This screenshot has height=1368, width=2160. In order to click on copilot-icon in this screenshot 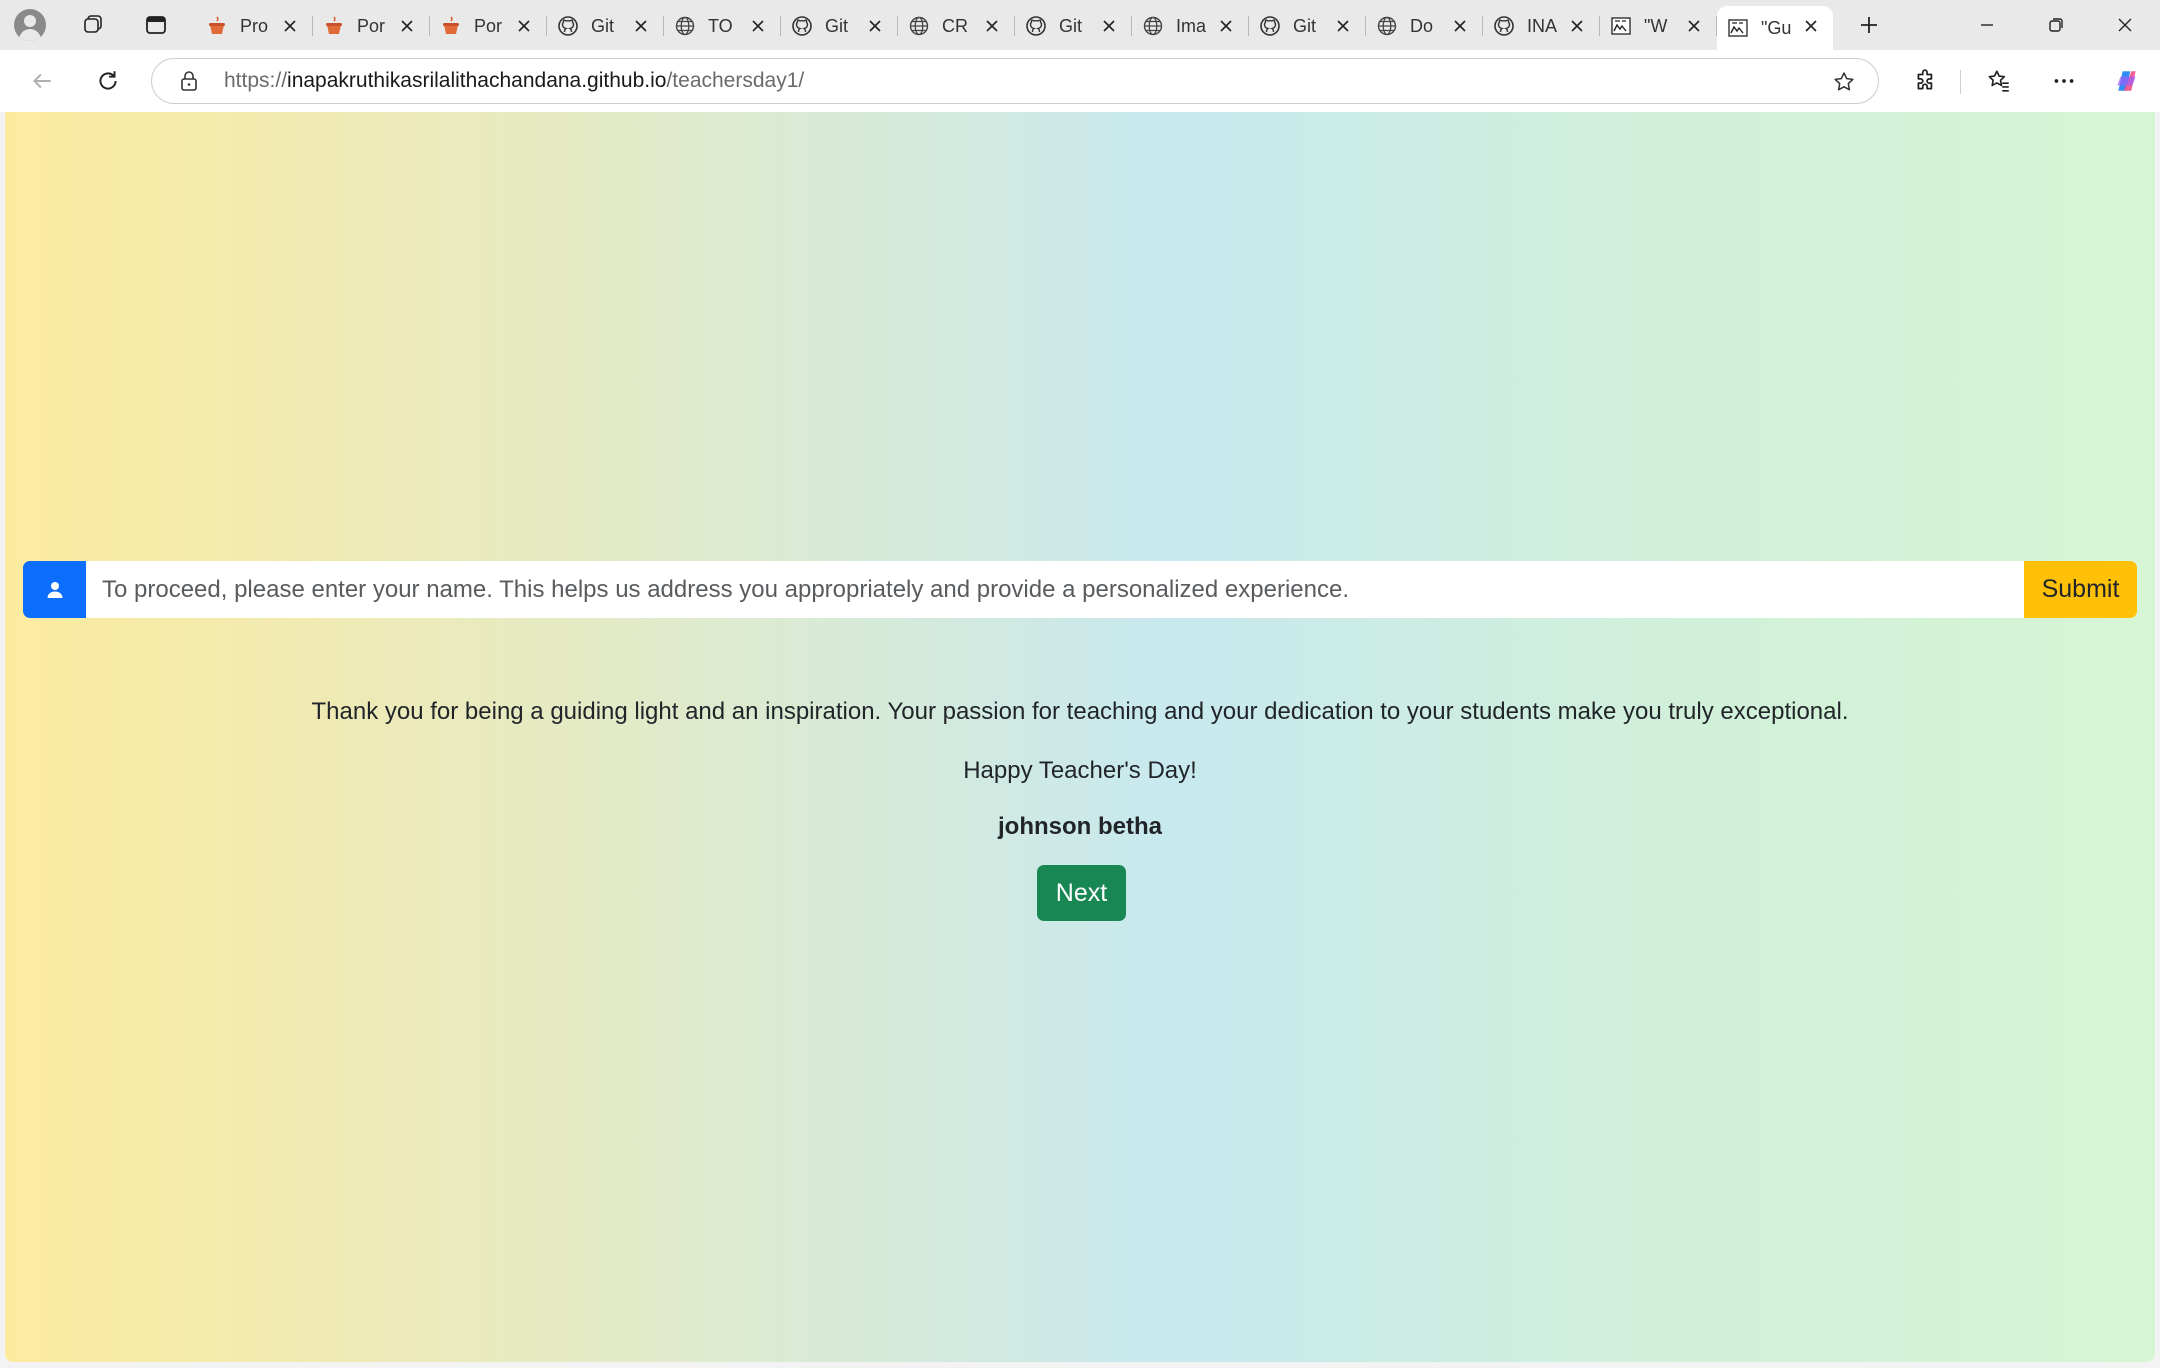, I will do `click(2127, 81)`.